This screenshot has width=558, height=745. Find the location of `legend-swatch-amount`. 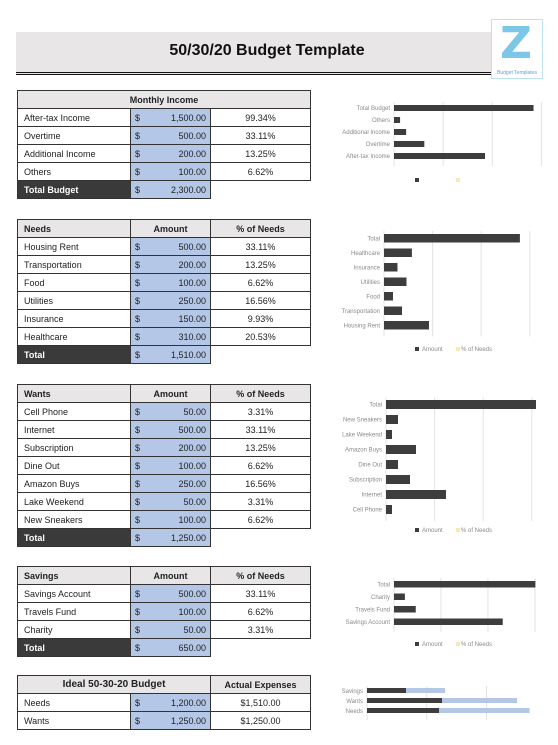

legend-swatch-amount is located at coordinates (417, 644).